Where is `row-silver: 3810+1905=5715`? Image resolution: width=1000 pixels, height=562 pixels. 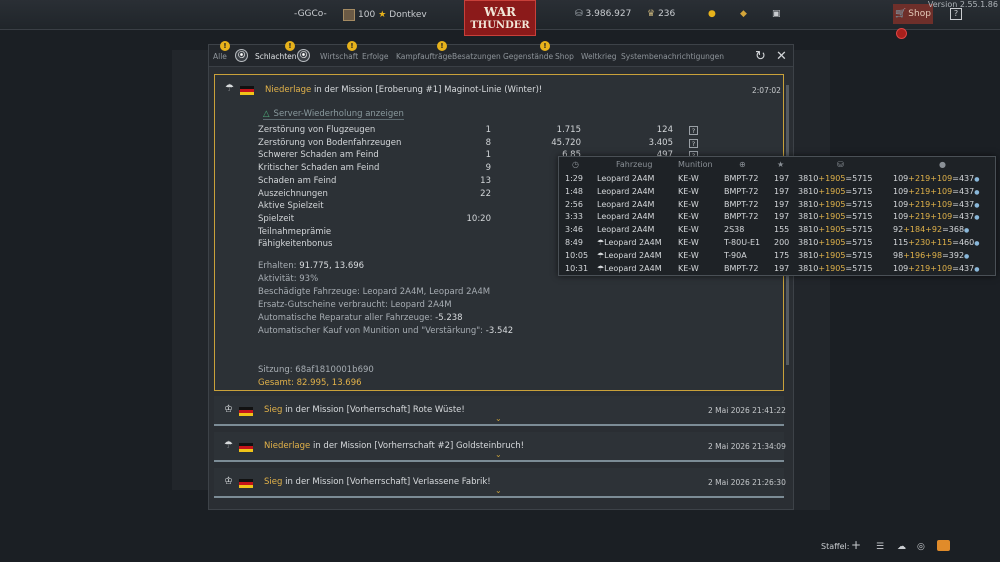 row-silver: 3810+1905=5715 is located at coordinates (835, 242).